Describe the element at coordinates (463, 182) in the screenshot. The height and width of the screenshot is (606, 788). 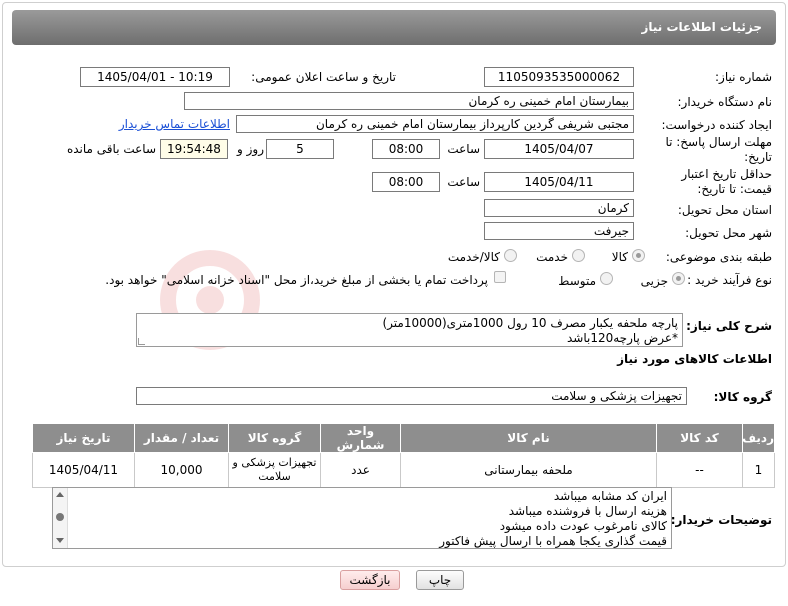
I see `validity-time-label: ساعت` at that location.